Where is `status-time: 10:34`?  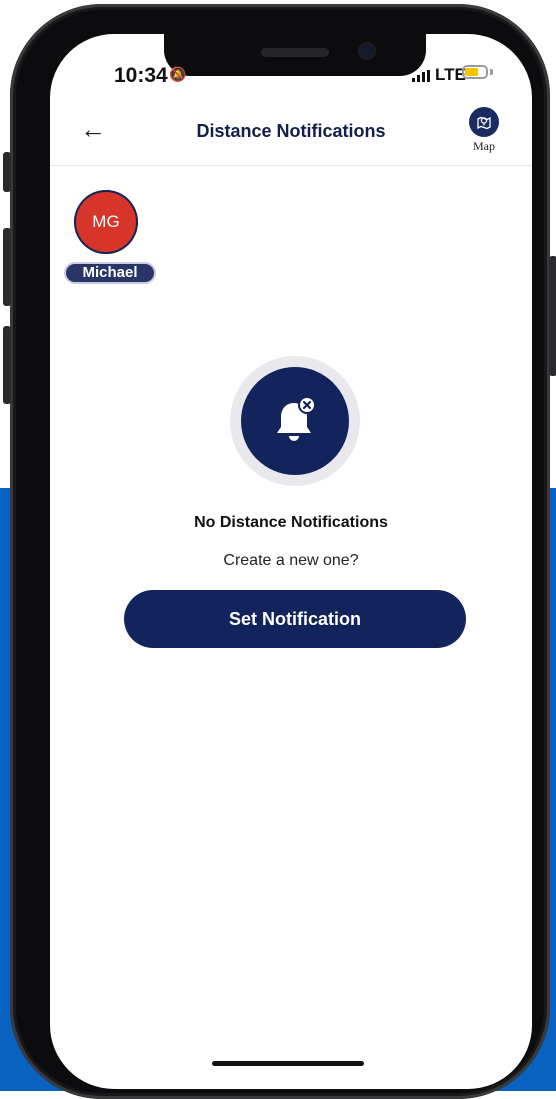 status-time: 10:34 is located at coordinates (141, 75).